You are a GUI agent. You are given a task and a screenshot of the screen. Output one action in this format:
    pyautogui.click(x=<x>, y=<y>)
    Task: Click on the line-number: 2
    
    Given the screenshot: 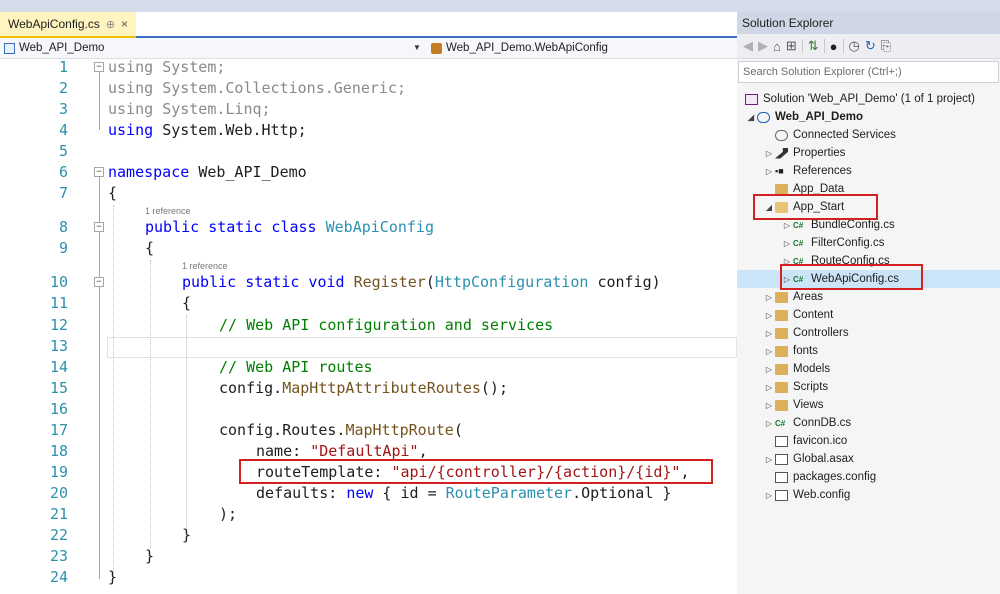 What is the action you would take?
    pyautogui.click(x=63, y=88)
    